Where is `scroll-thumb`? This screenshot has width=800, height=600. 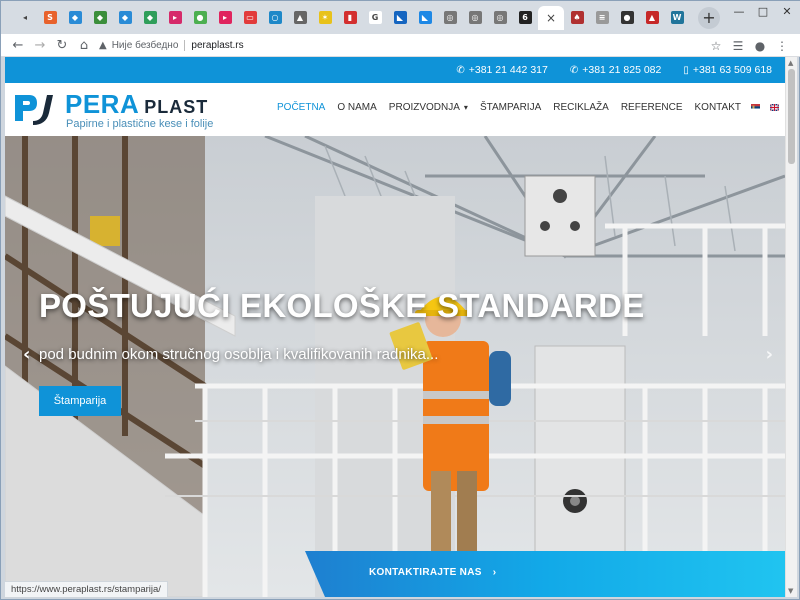 scroll-thumb is located at coordinates (791, 116).